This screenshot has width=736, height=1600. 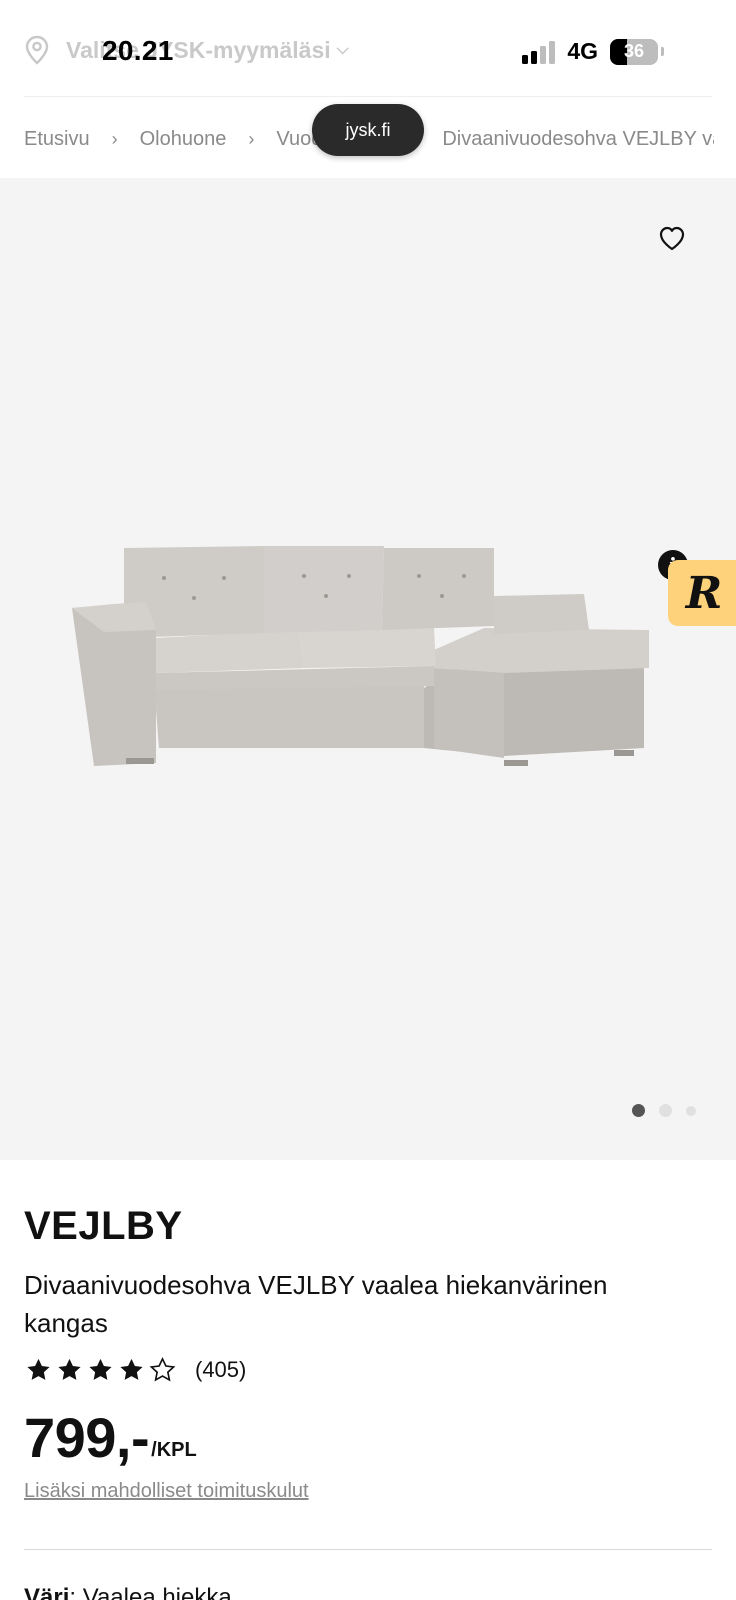 What do you see at coordinates (150, 1592) in the screenshot?
I see `color-value: : Vaalea hiekka` at bounding box center [150, 1592].